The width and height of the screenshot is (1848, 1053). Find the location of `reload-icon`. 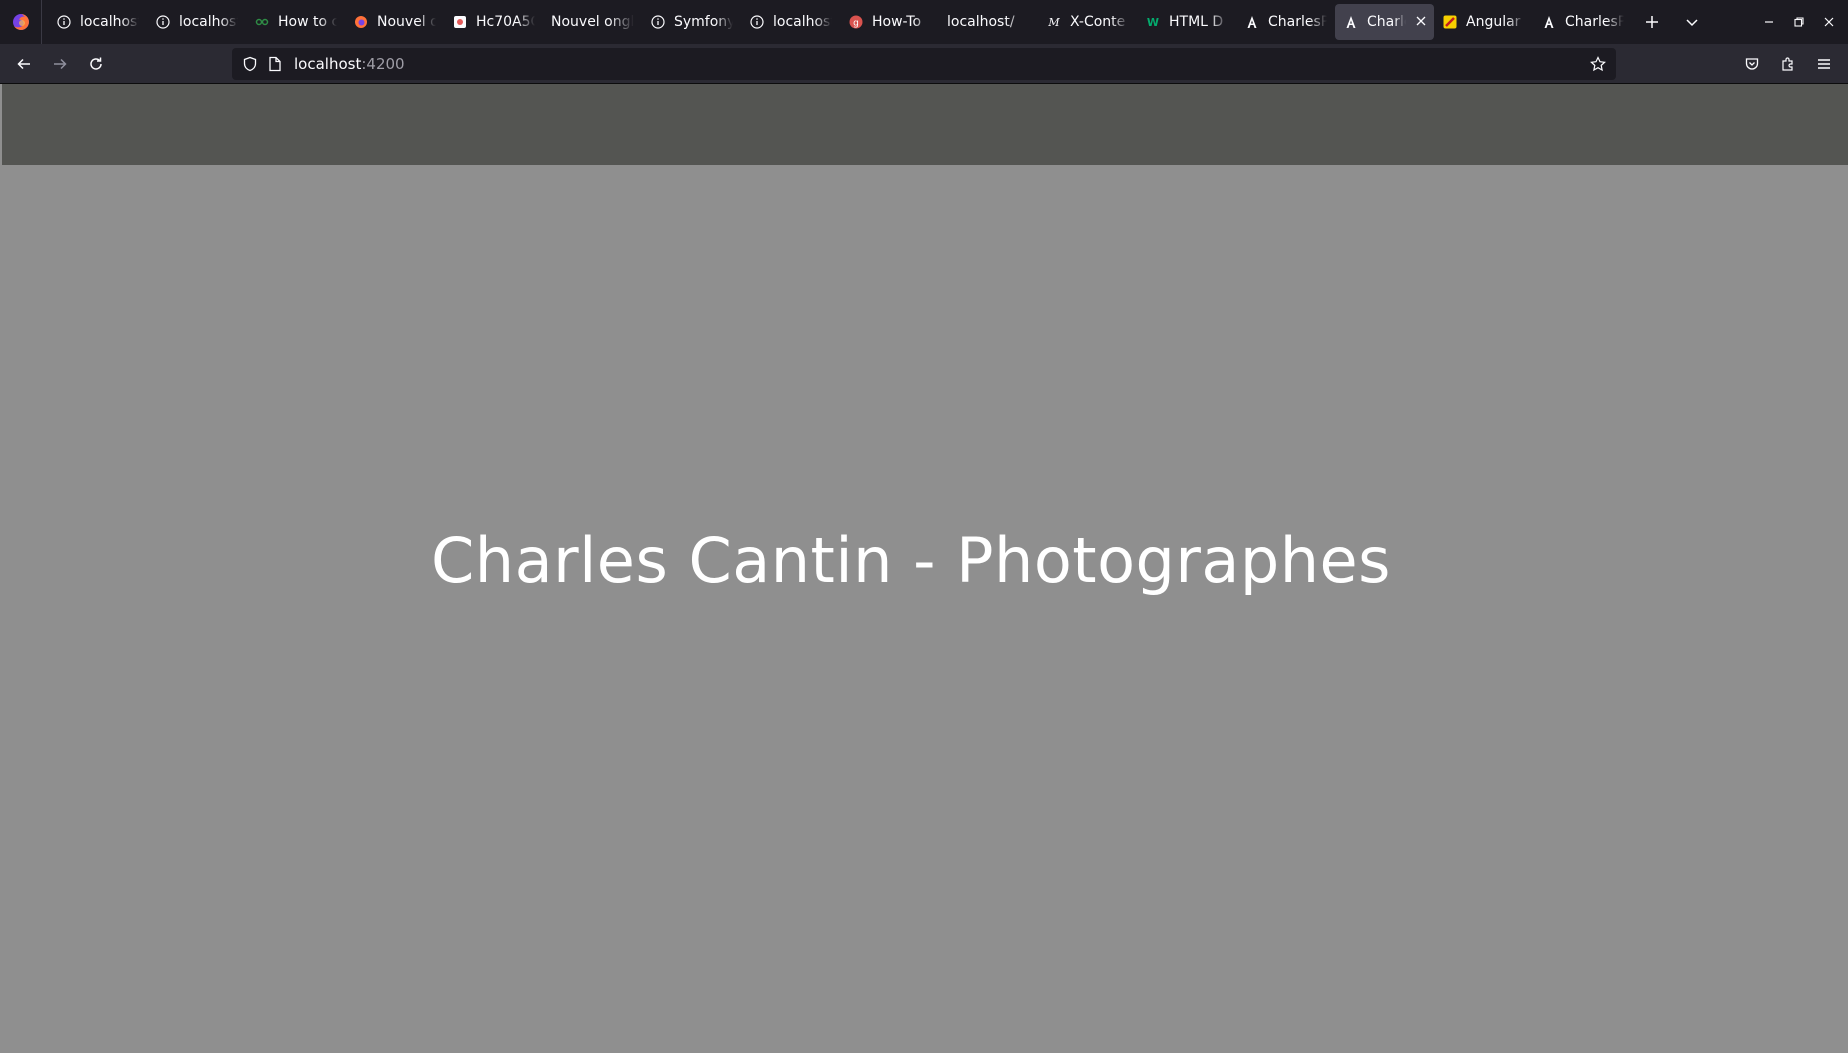

reload-icon is located at coordinates (96, 64).